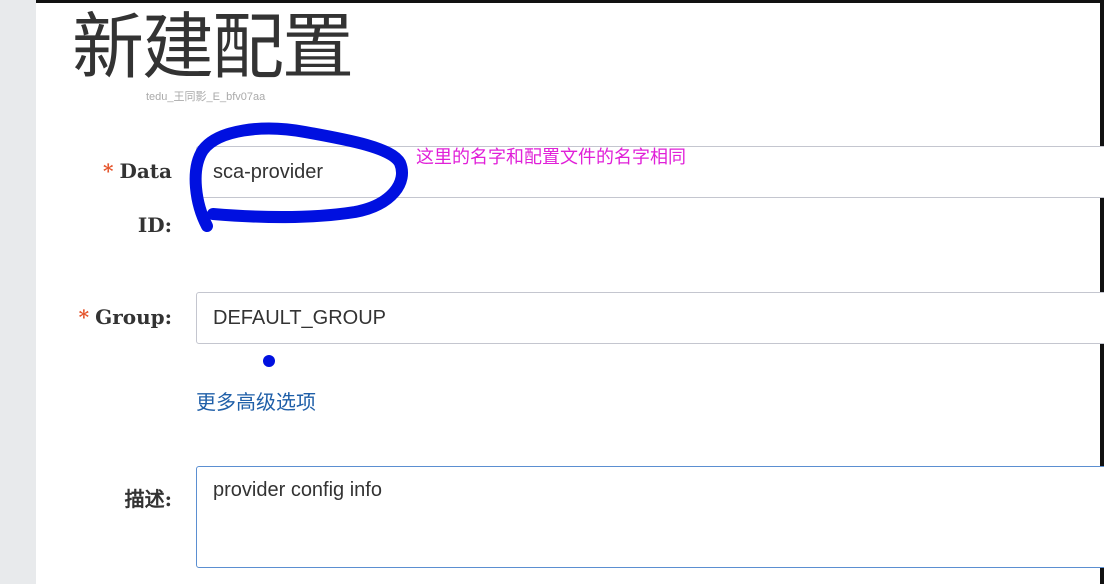  I want to click on group-label: * Group:, so click(116, 317).